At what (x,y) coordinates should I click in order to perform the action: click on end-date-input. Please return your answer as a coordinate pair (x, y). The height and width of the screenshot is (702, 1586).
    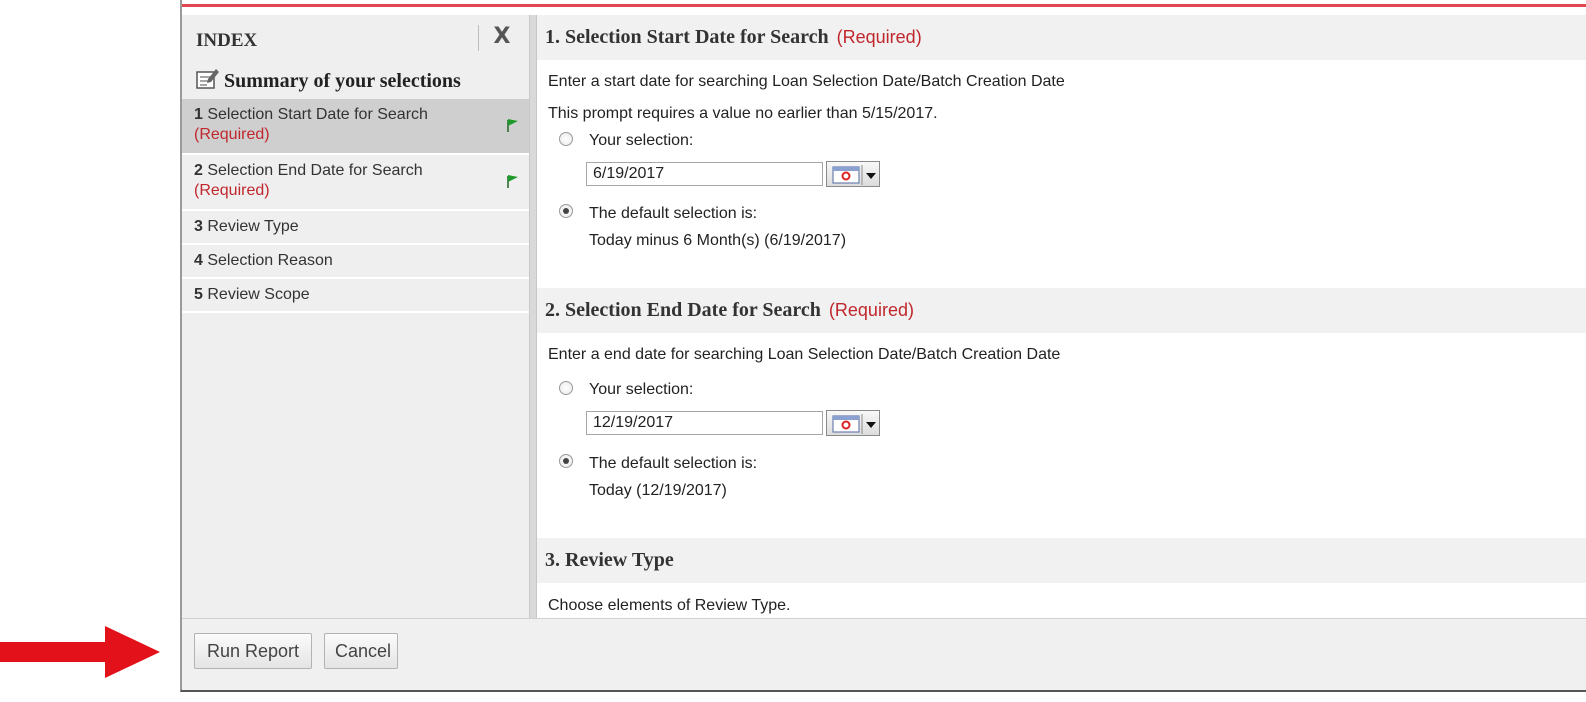
    Looking at the image, I should click on (704, 423).